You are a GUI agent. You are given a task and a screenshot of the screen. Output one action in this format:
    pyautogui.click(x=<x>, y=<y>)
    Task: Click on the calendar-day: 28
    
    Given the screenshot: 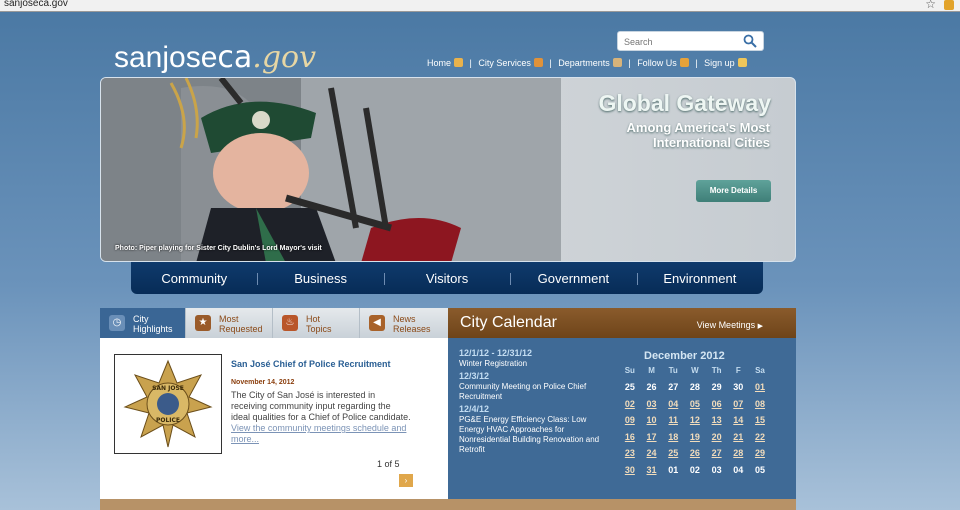 What is the action you would take?
    pyautogui.click(x=738, y=453)
    